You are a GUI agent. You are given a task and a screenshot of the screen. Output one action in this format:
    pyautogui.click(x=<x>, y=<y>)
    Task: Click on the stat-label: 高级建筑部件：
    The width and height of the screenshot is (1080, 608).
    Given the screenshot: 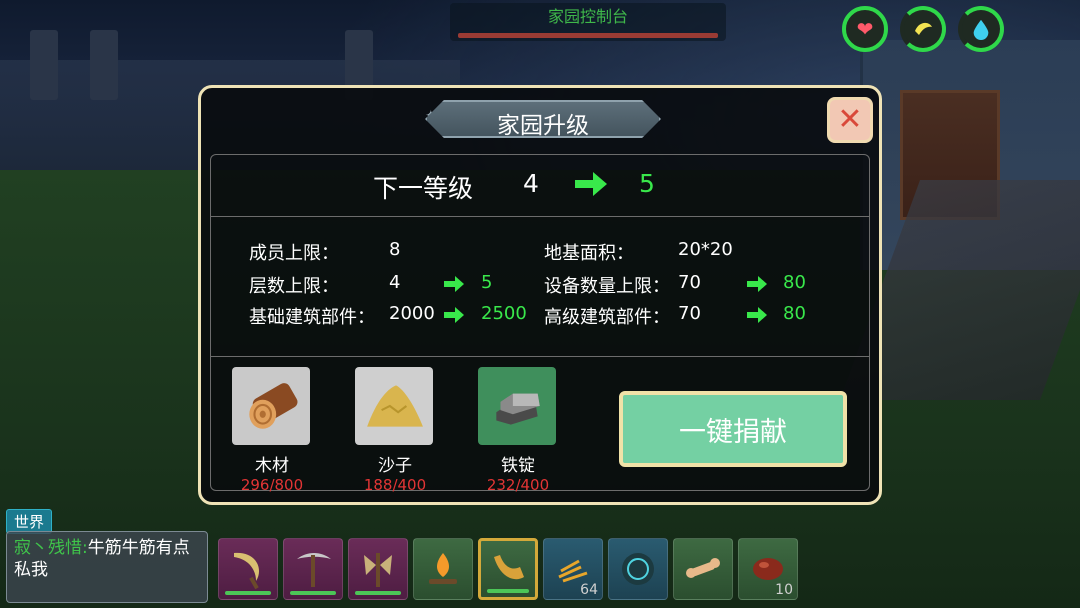 What is the action you would take?
    pyautogui.click(x=607, y=317)
    